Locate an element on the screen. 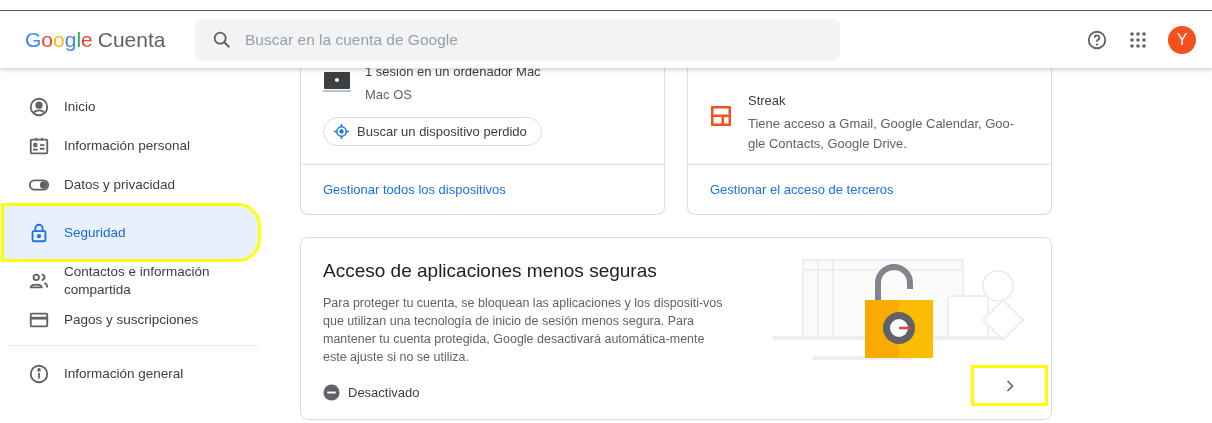 This screenshot has width=1212, height=423. manage-devices-link: Gestionar todos los dispositivos is located at coordinates (414, 189).